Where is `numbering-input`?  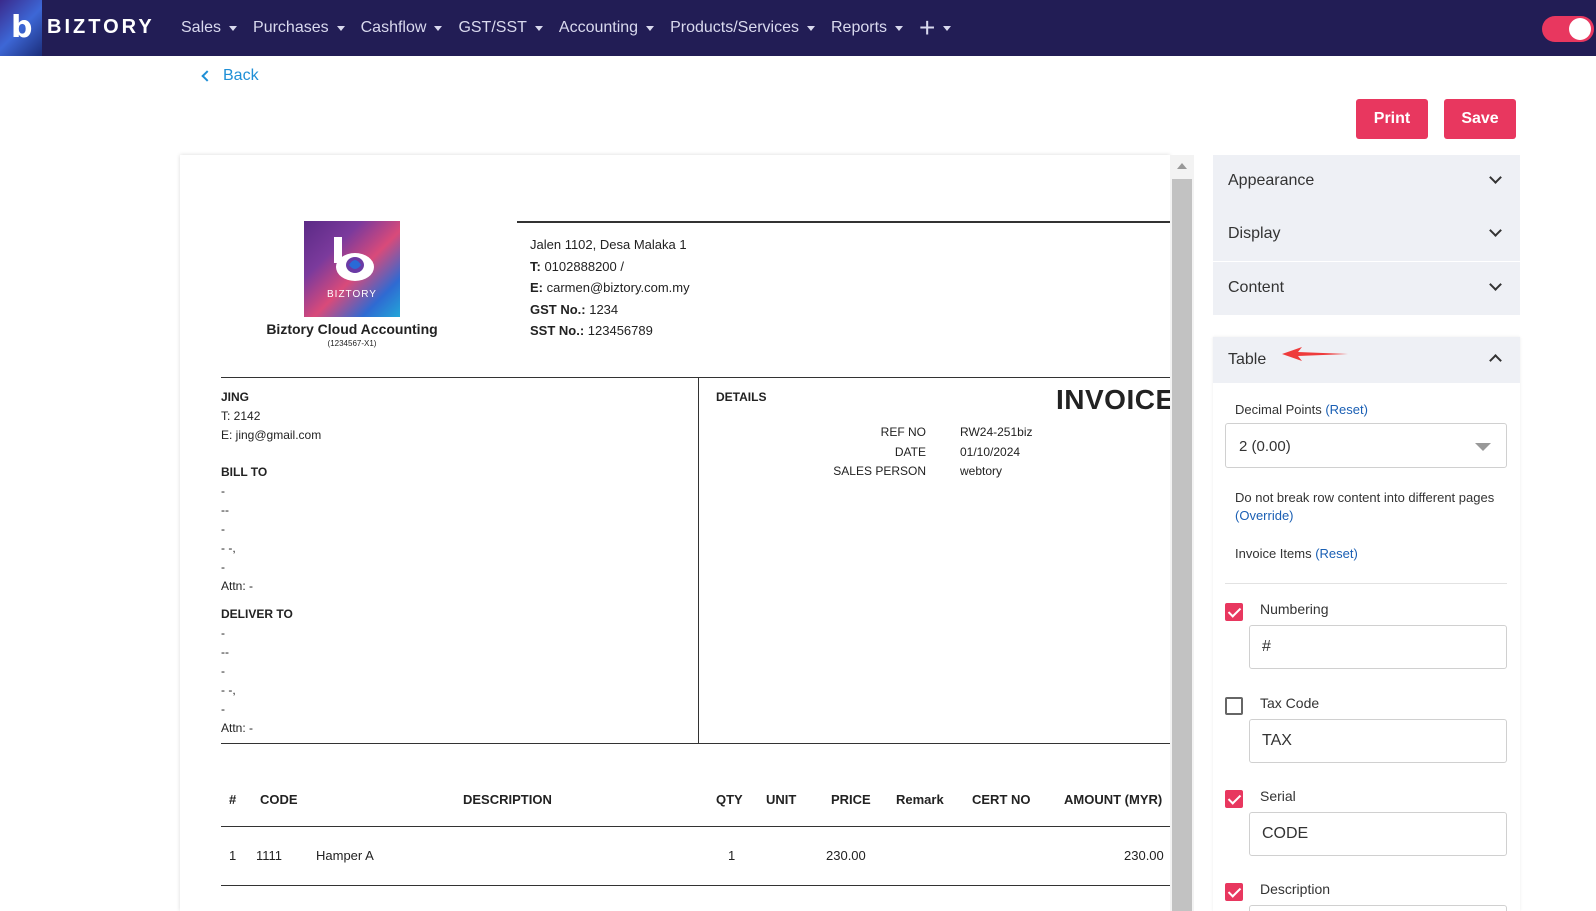
numbering-input is located at coordinates (1378, 647).